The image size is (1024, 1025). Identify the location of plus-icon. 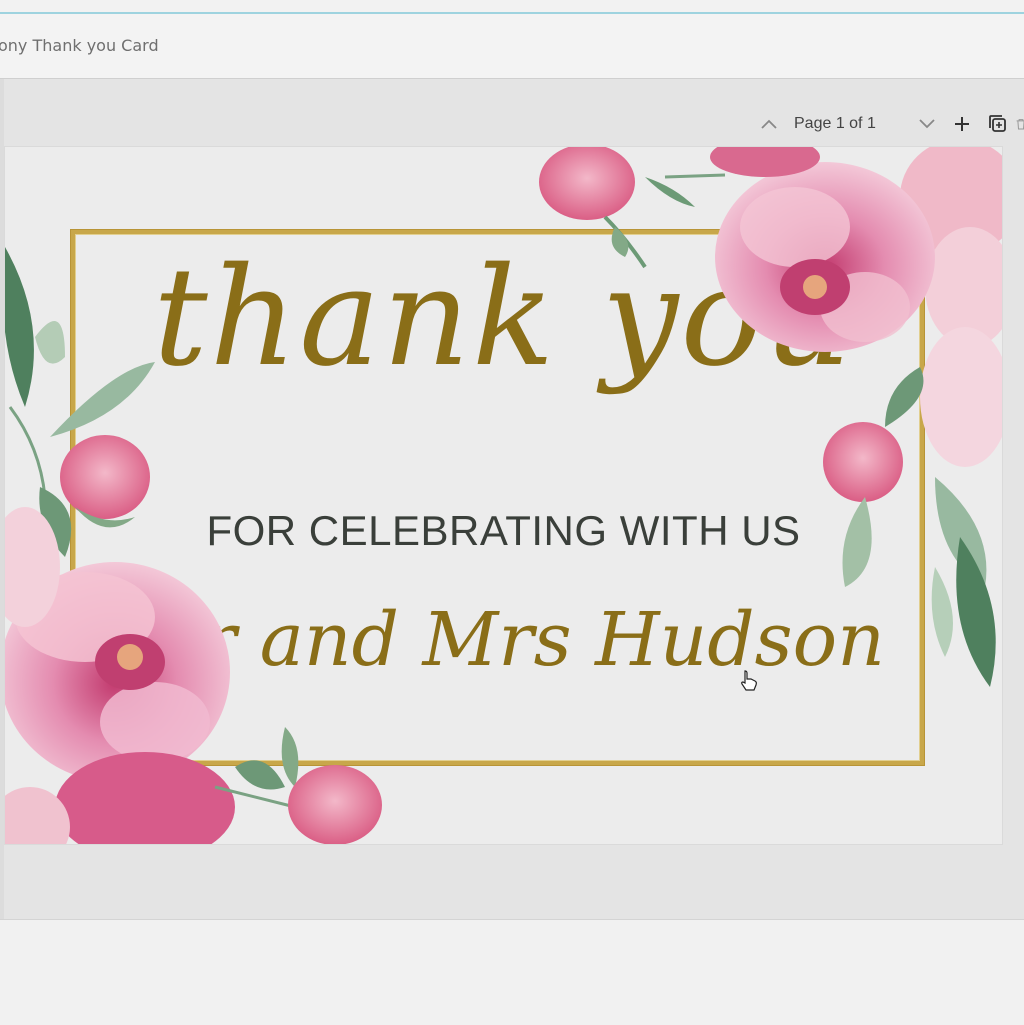
(962, 124).